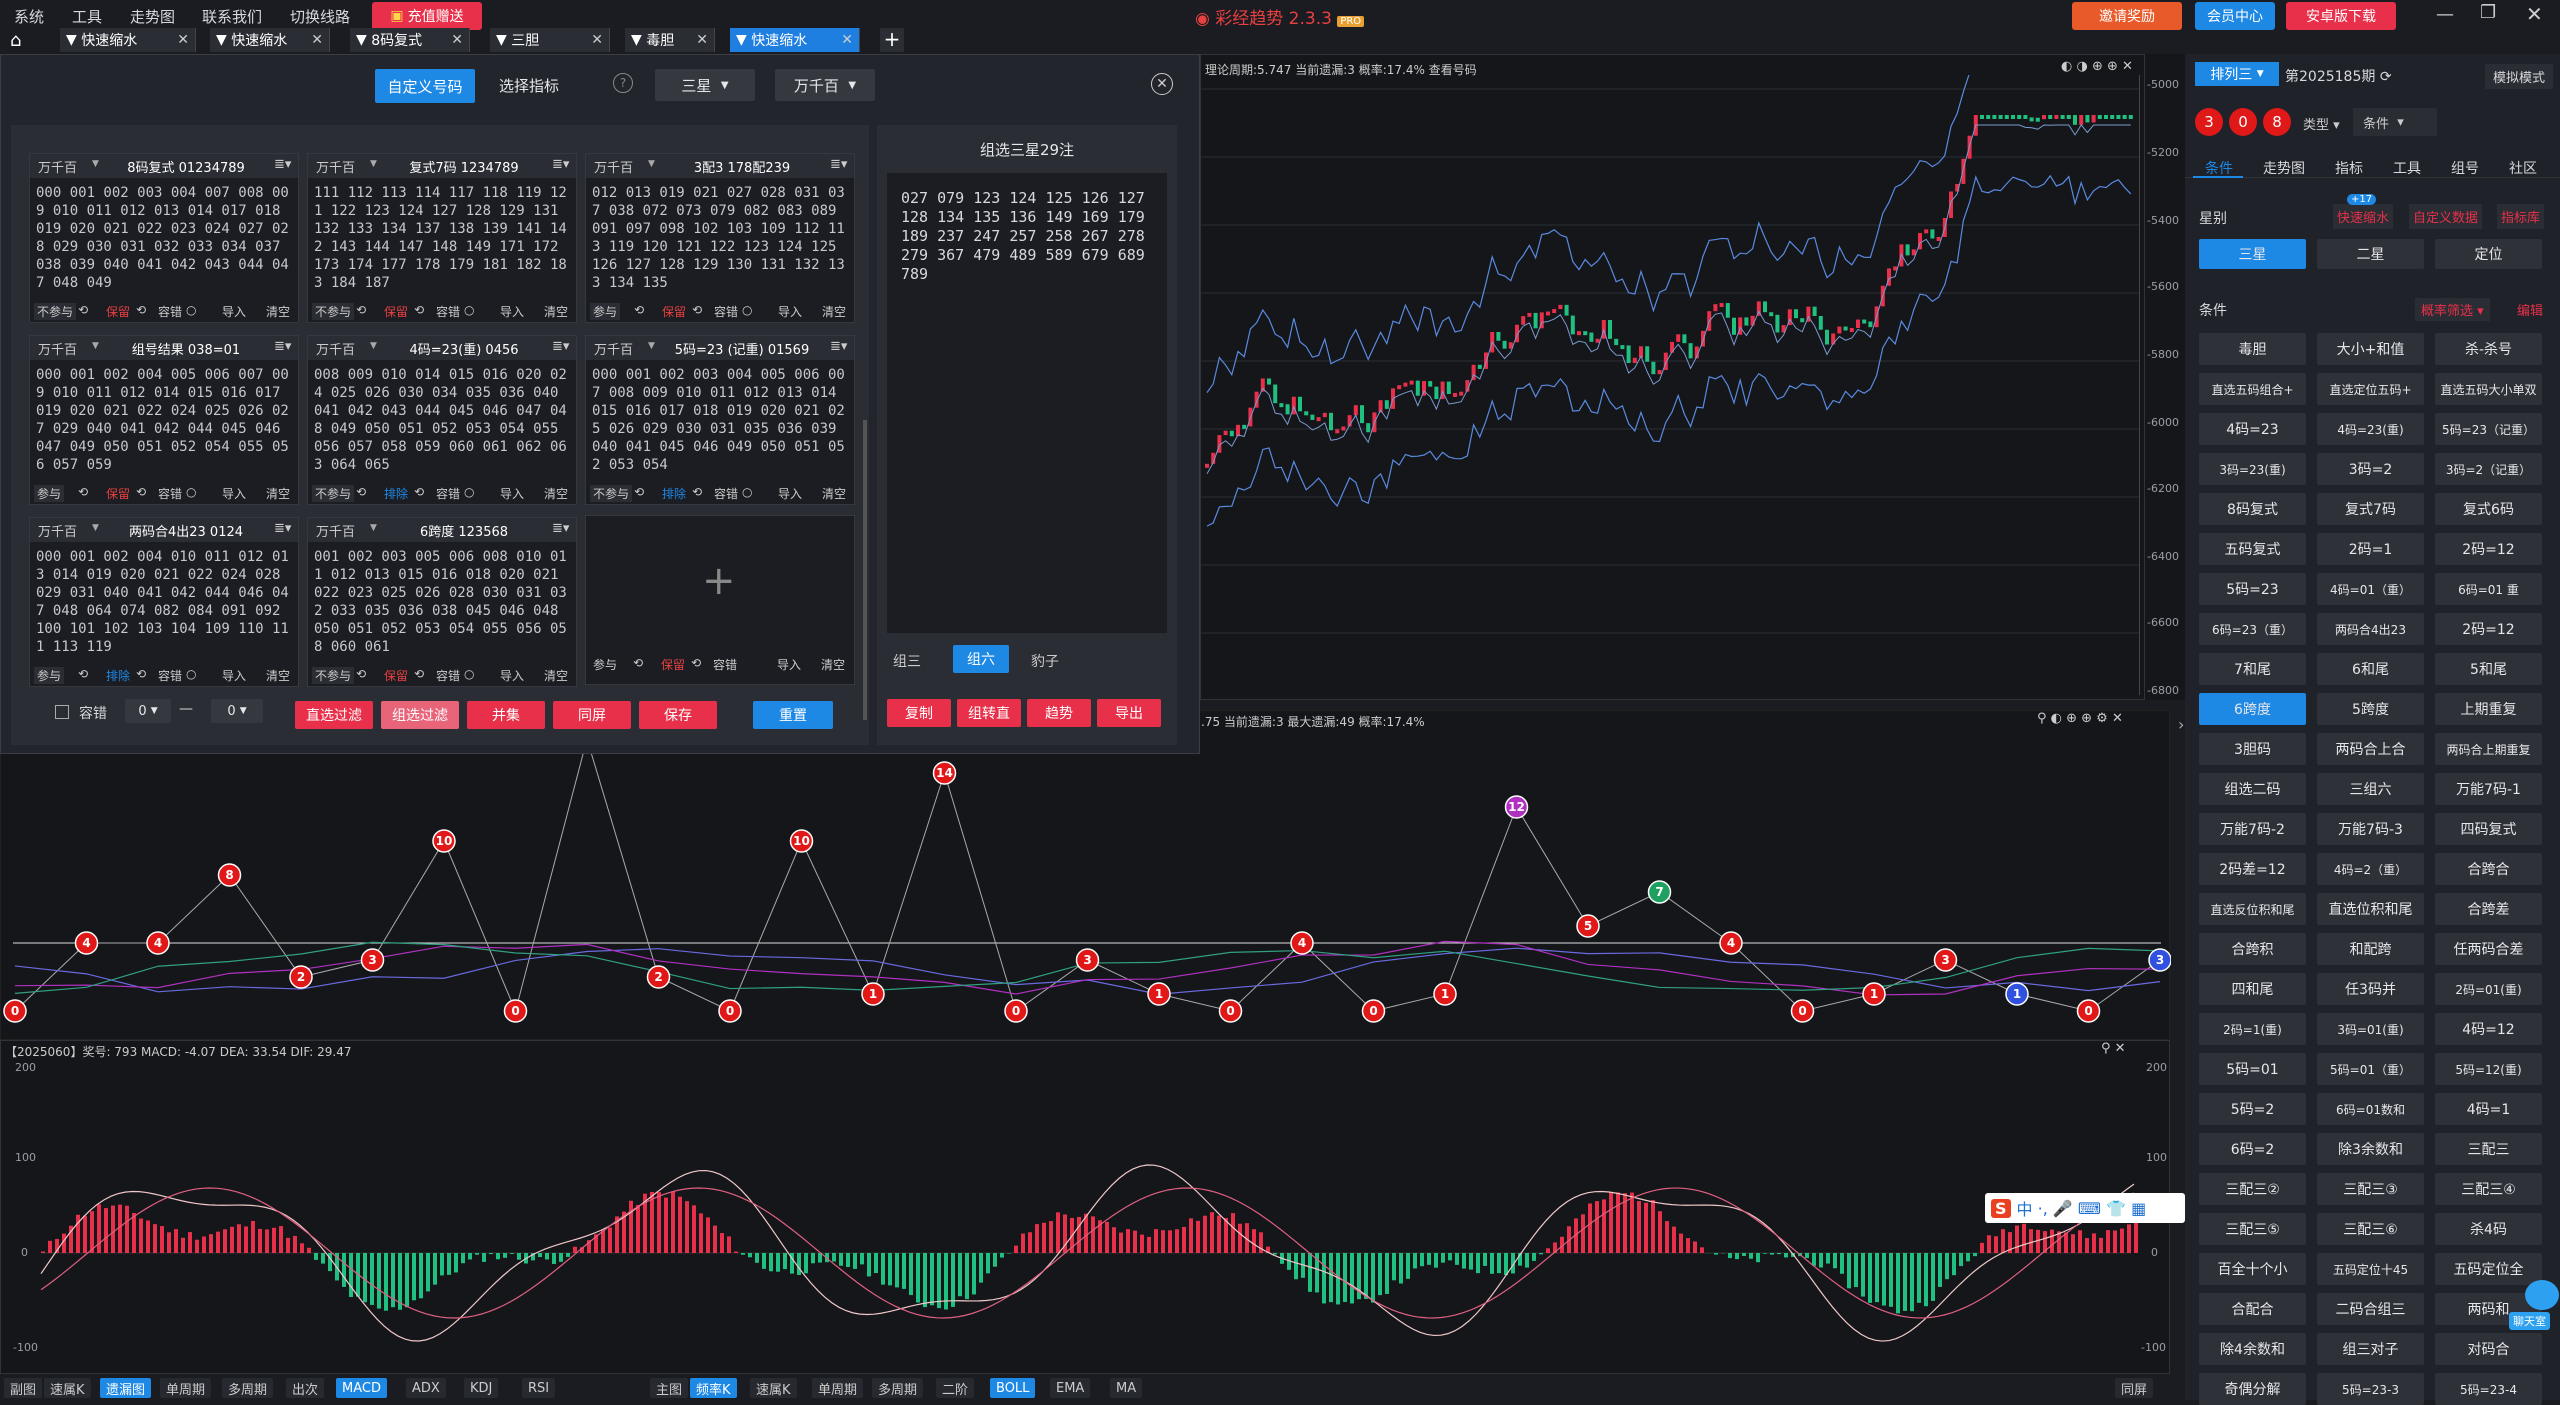 Image resolution: width=2560 pixels, height=1405 pixels. Describe the element at coordinates (334, 715) in the screenshot. I see `direct-filter-button: 直选过滤` at that location.